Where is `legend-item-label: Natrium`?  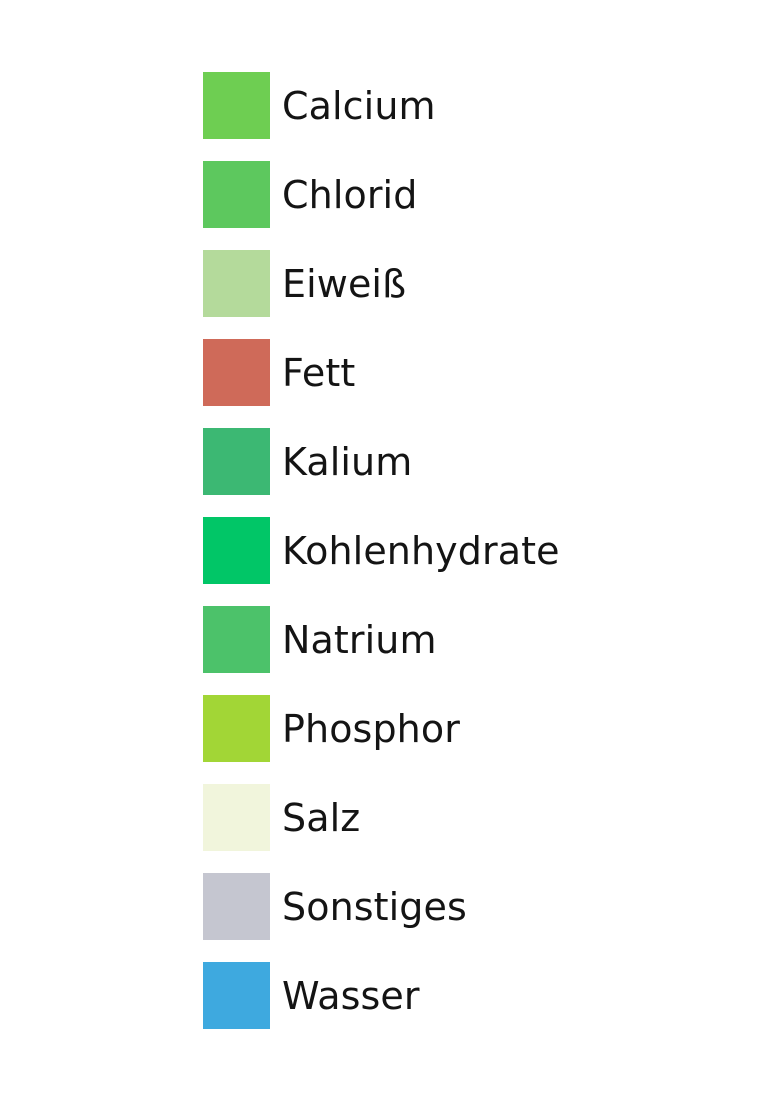 legend-item-label: Natrium is located at coordinates (359, 640).